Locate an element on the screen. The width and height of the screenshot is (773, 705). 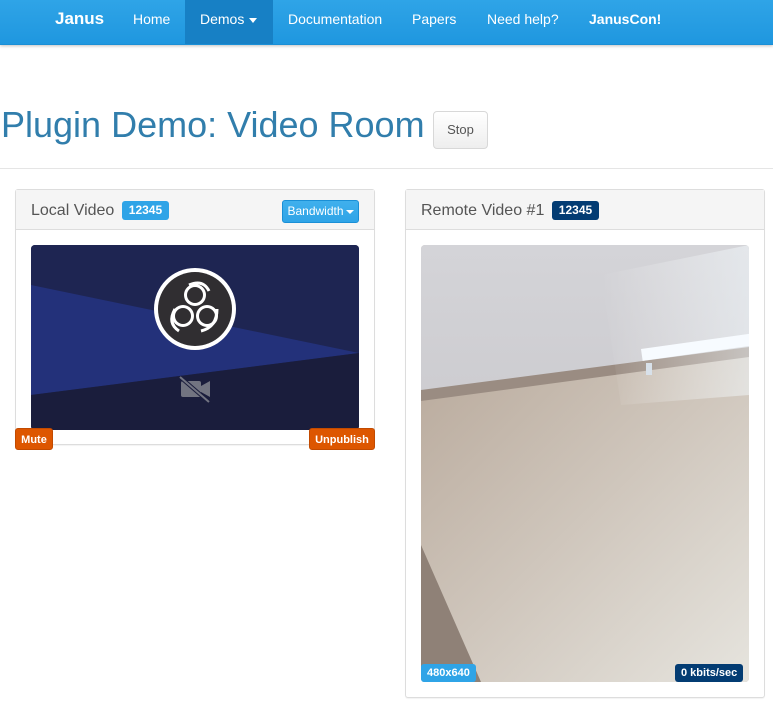
remote-video-title: Remote Video #1 is located at coordinates (483, 210).